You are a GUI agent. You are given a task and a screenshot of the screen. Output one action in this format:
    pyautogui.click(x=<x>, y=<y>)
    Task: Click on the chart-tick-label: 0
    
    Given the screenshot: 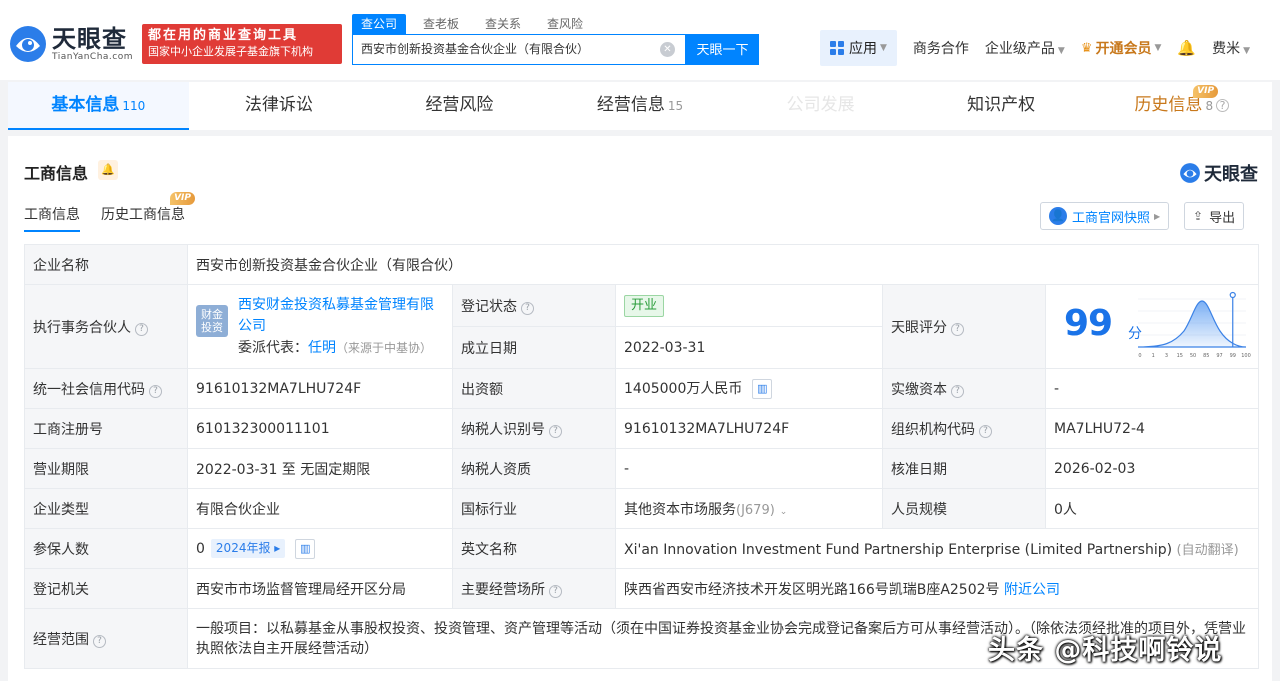 What is the action you would take?
    pyautogui.click(x=1139, y=356)
    